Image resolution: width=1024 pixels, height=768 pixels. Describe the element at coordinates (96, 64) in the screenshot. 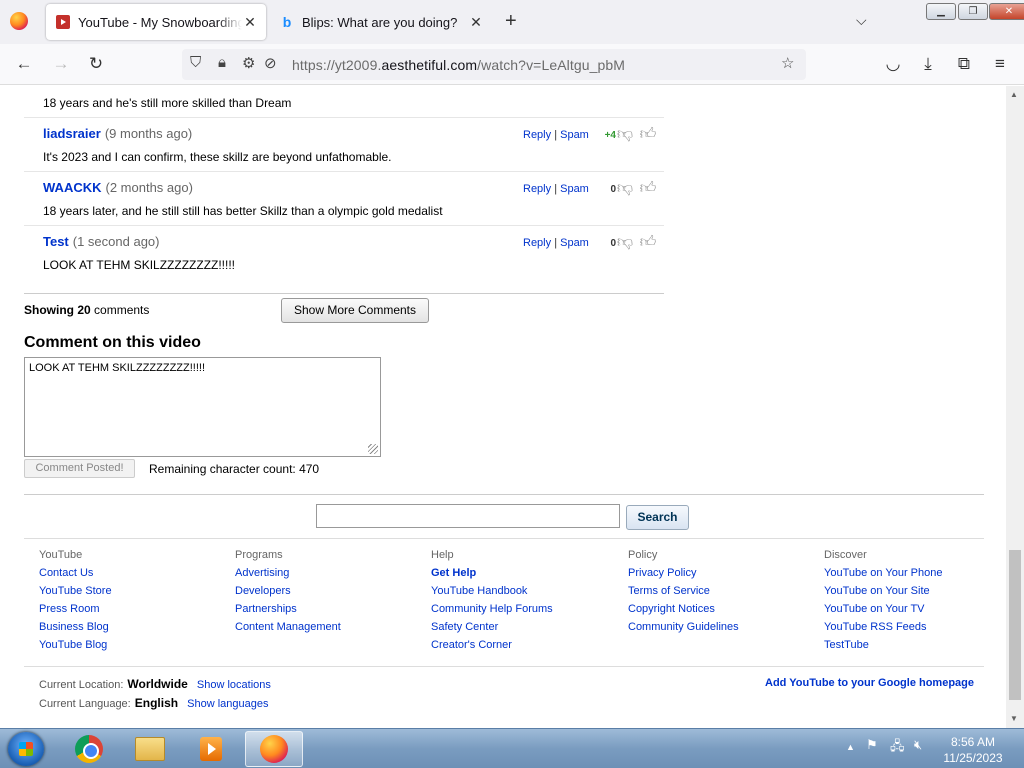

I see `reload-icon: ↻` at that location.